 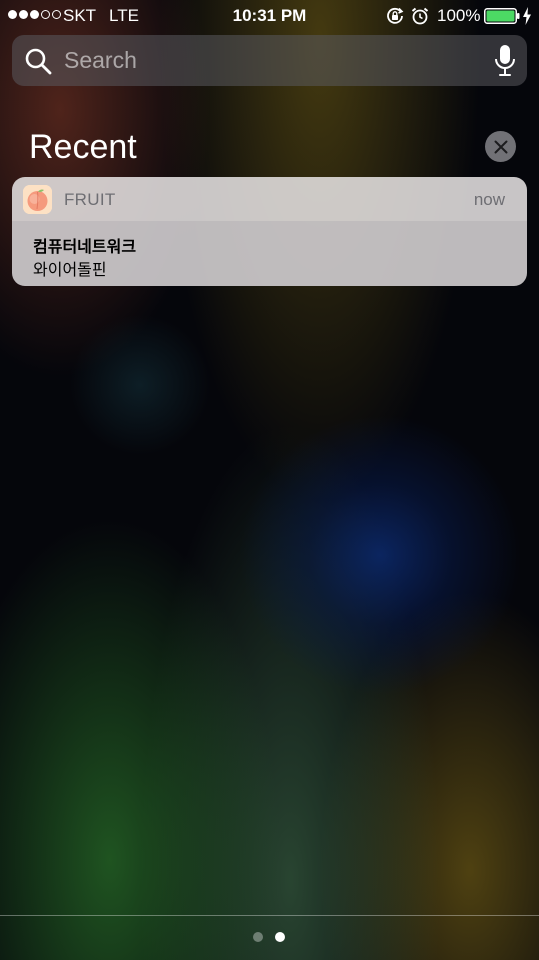 I want to click on notification-card: FRUIT now 컴퓨터네트워크 와이어돌핀, so click(x=269, y=231).